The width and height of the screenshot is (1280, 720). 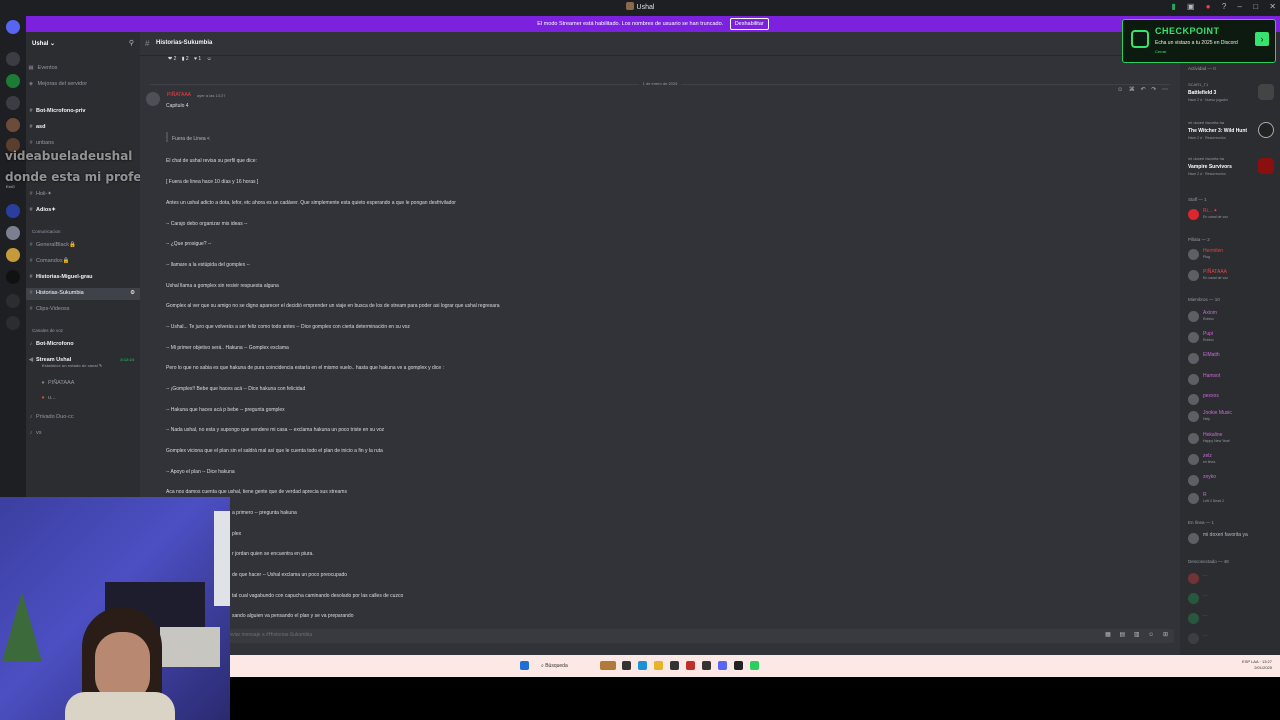 I want to click on sidebar-item-clips-videoss: # Clips-Videoss, so click(x=83, y=309).